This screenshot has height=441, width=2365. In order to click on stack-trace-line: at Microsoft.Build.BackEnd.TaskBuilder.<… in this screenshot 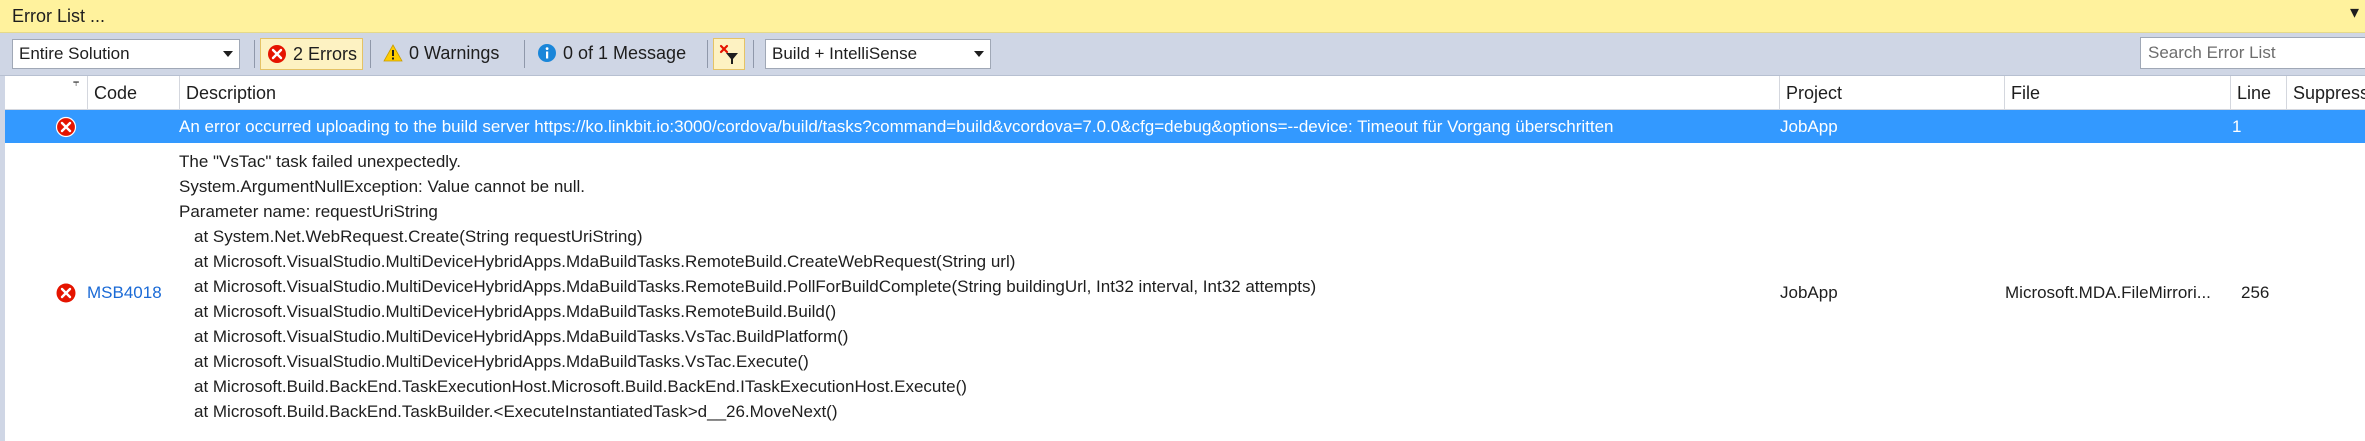, I will do `click(516, 411)`.